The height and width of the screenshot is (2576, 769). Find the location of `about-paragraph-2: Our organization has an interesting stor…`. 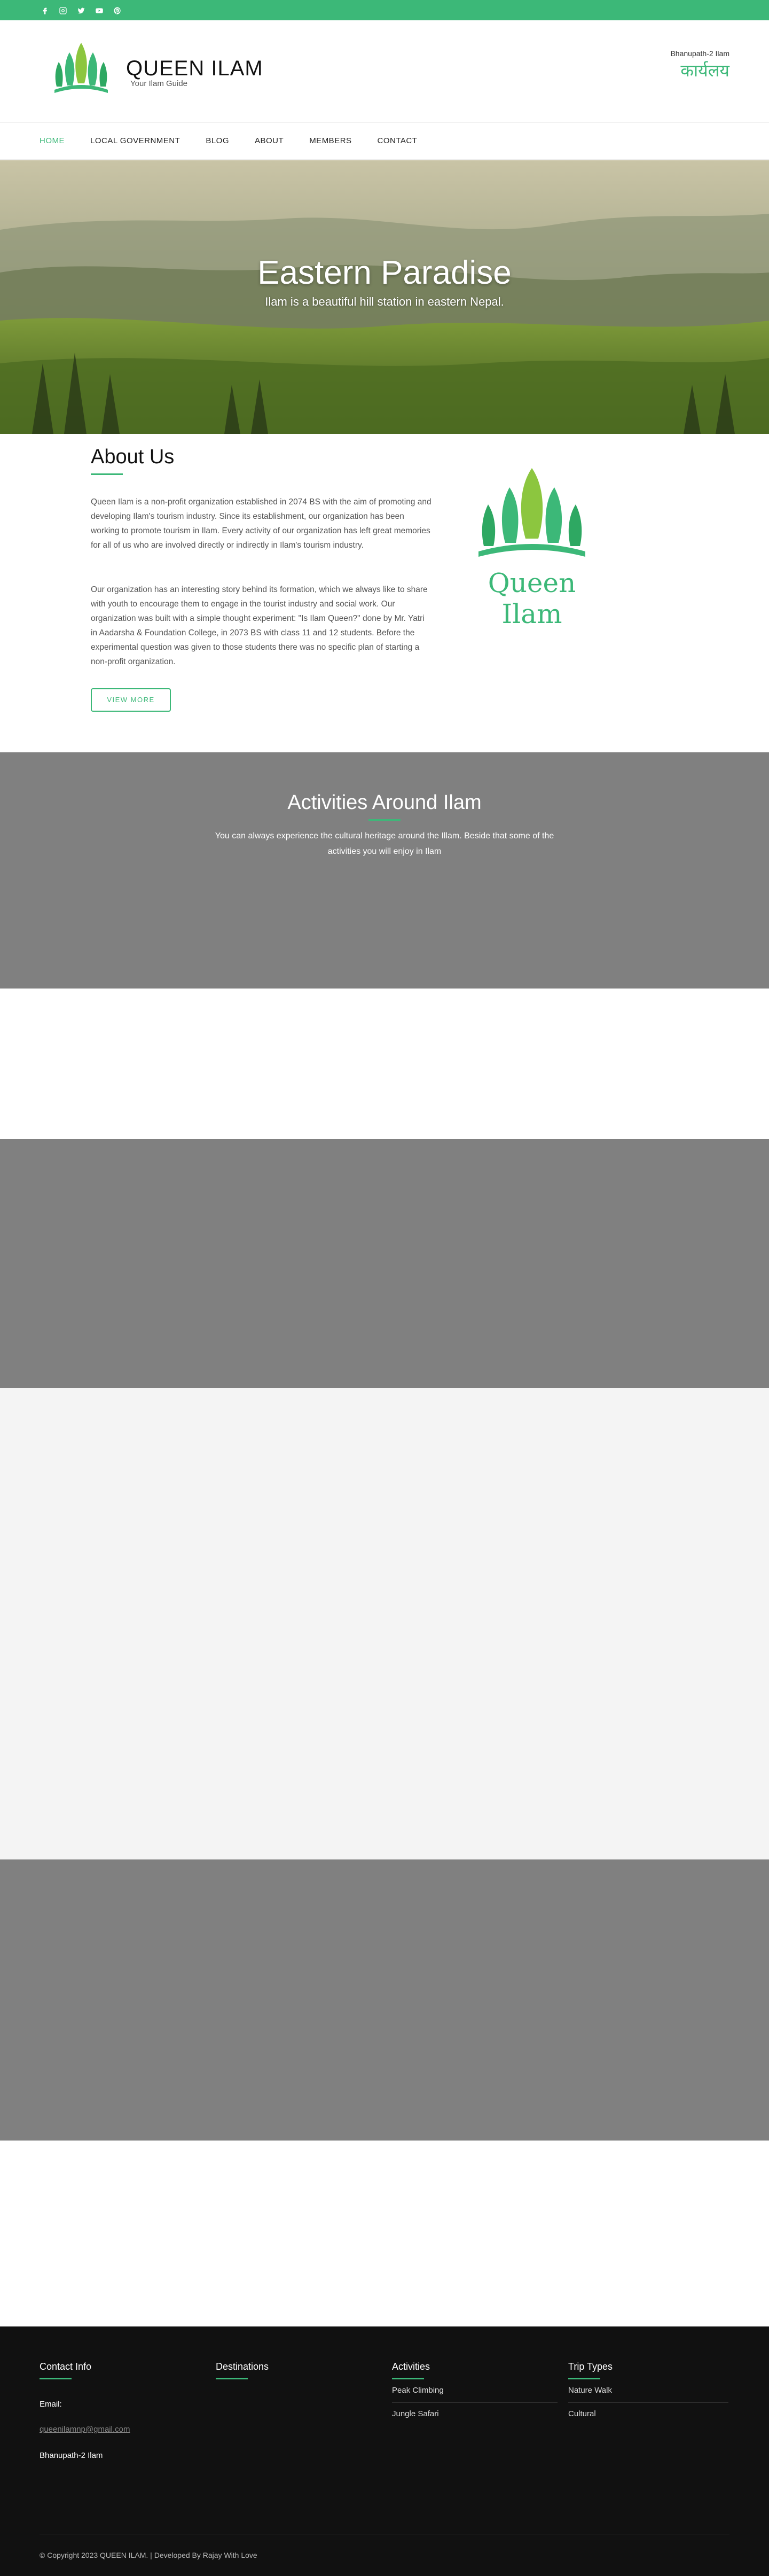

about-paragraph-2: Our organization has an interesting stor… is located at coordinates (259, 625).